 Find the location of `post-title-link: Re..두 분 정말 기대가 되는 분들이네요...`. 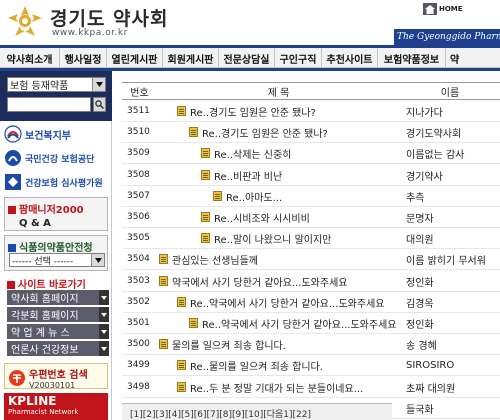

post-title-link: Re..두 분 정말 기대가 되는 분들이네요... is located at coordinates (276, 387).